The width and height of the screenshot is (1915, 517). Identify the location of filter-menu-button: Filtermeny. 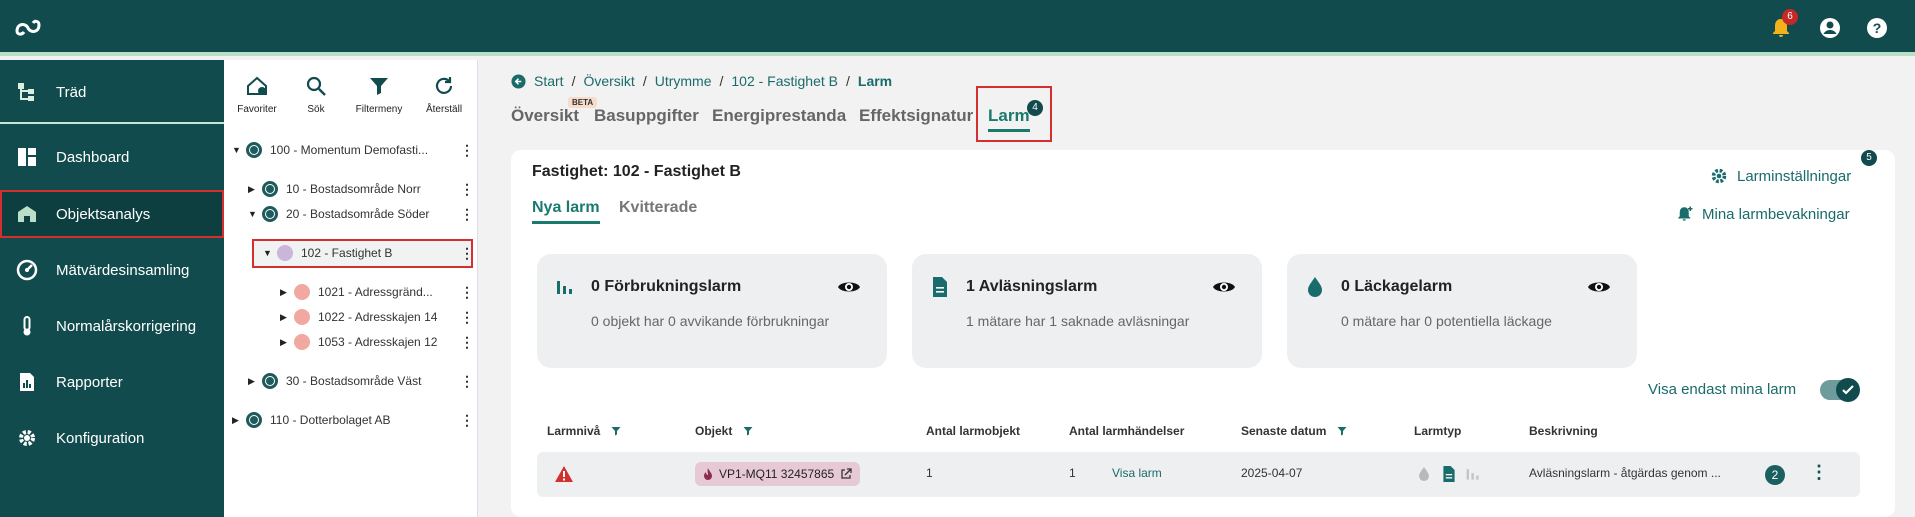
(379, 94).